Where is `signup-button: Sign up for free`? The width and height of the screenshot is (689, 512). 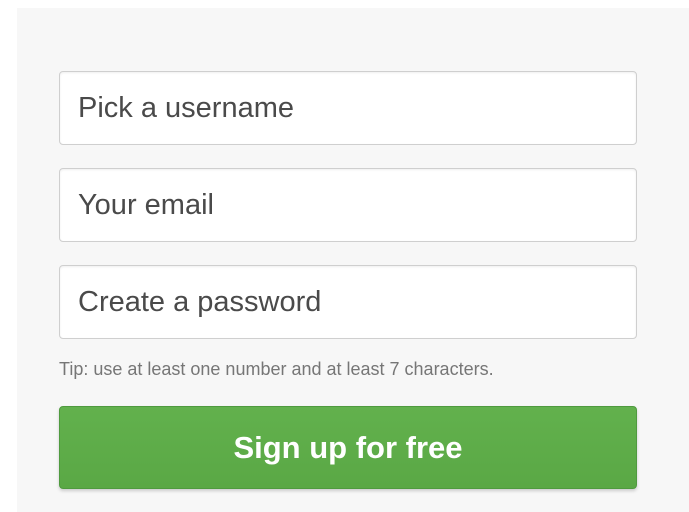
signup-button: Sign up for free is located at coordinates (348, 447).